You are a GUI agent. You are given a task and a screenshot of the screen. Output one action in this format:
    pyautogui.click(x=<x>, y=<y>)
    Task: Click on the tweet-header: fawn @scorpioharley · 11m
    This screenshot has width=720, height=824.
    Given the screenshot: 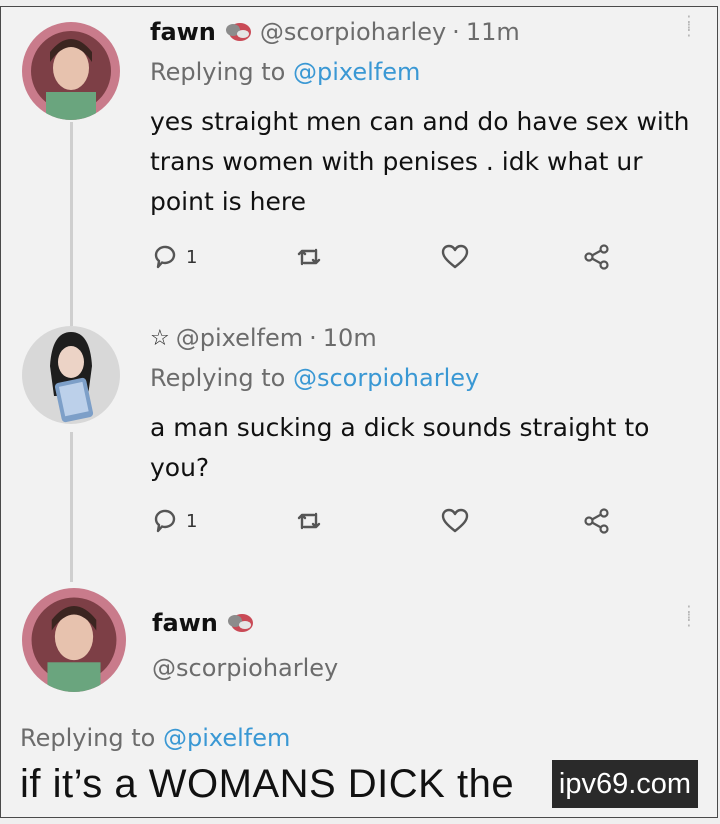 What is the action you would take?
    pyautogui.click(x=335, y=32)
    